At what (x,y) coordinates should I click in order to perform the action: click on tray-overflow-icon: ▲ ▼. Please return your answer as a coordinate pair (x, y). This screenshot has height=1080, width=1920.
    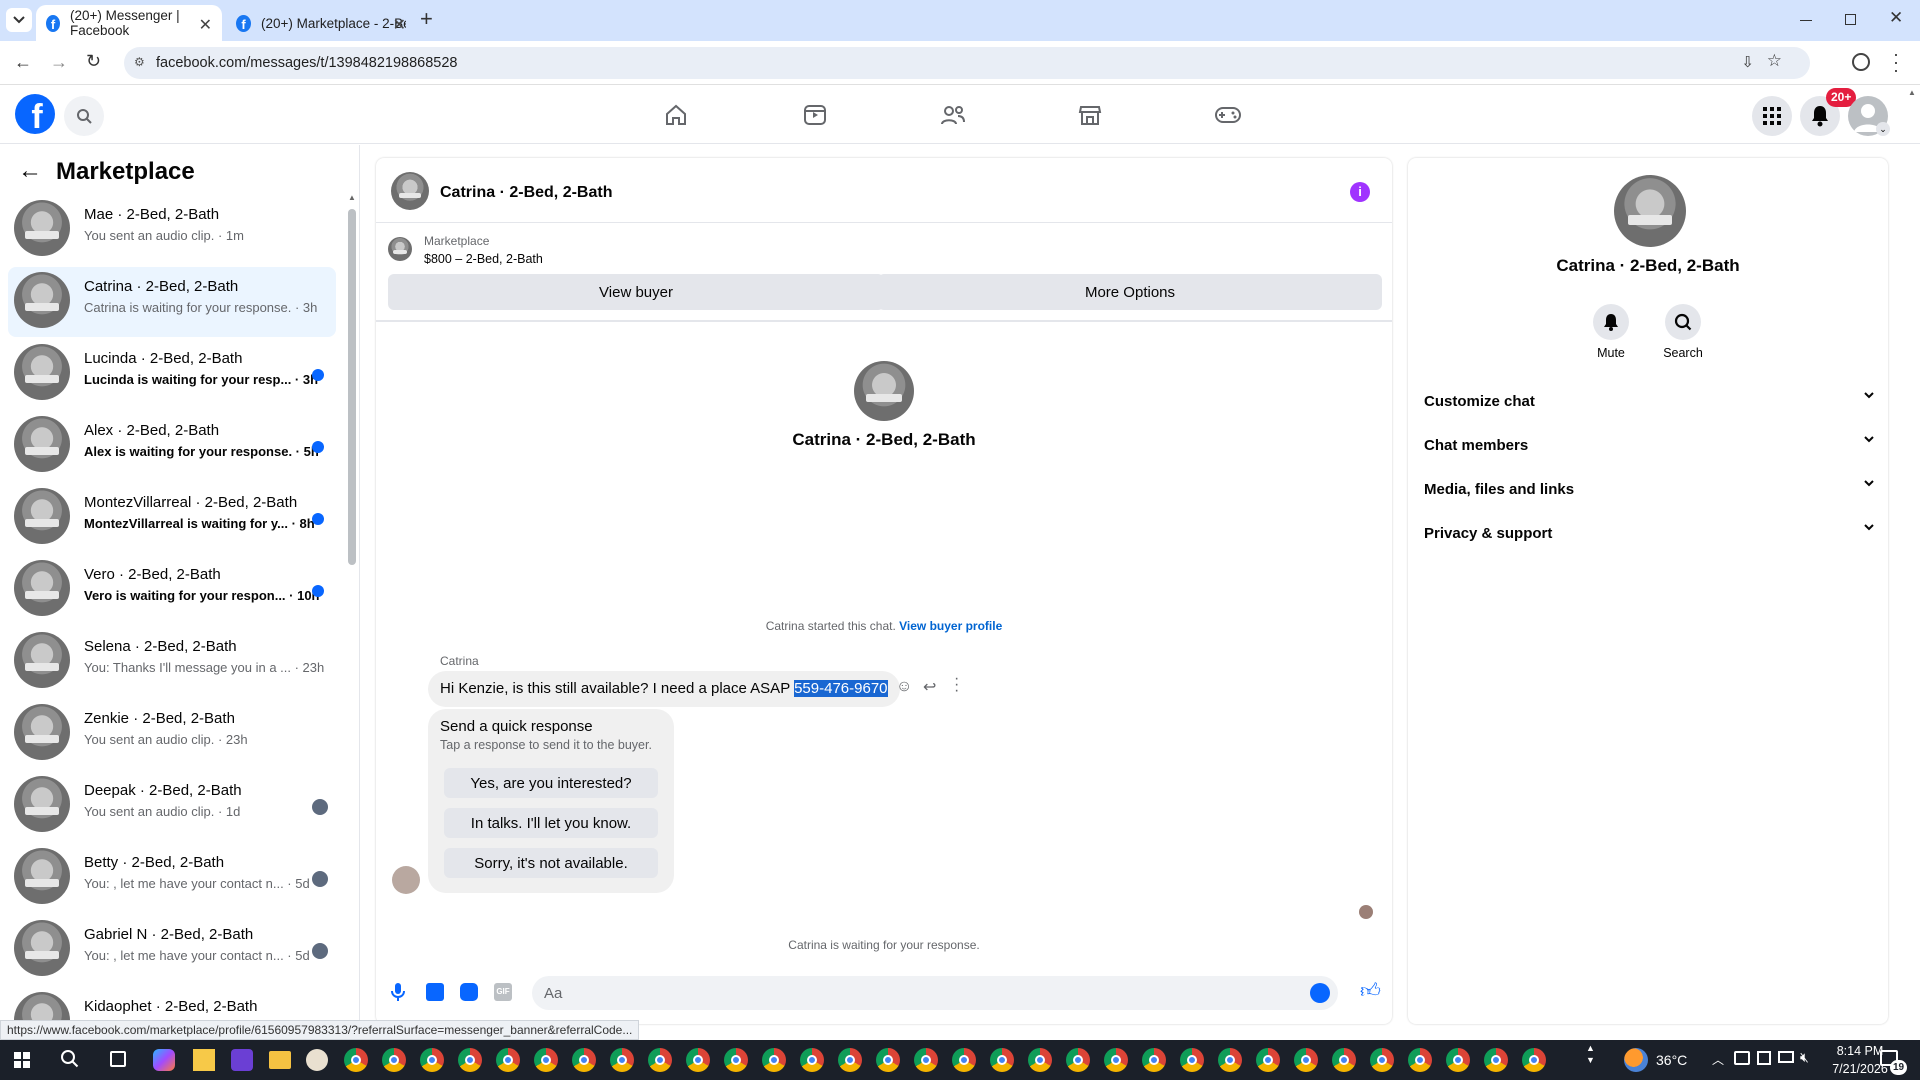
    Looking at the image, I should click on (1590, 1054).